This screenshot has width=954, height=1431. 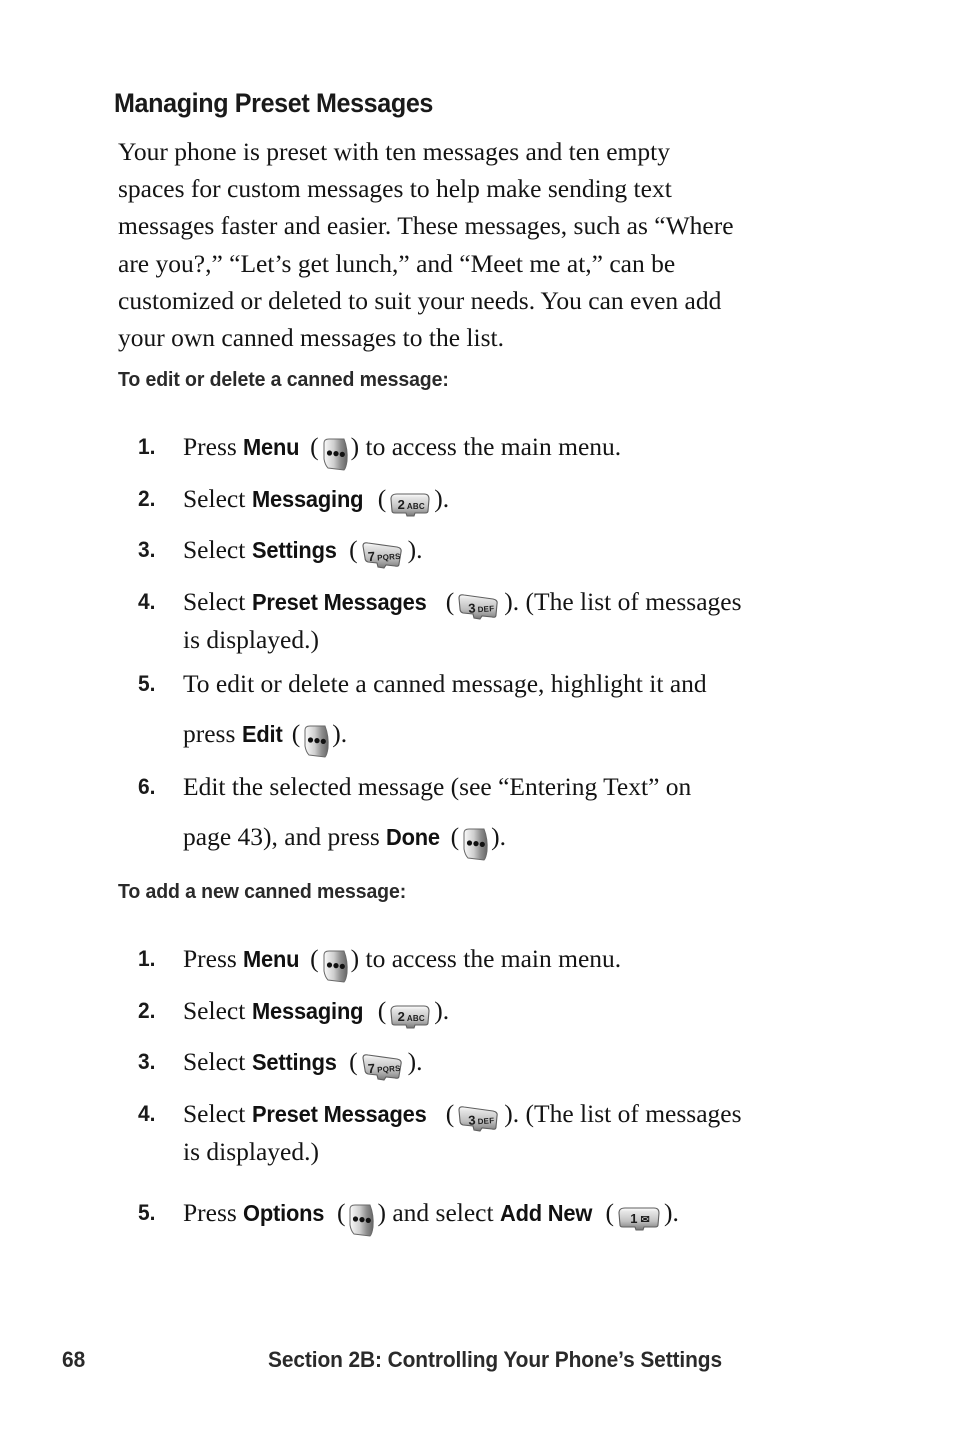 What do you see at coordinates (147, 786) in the screenshot?
I see `list-number: 6.` at bounding box center [147, 786].